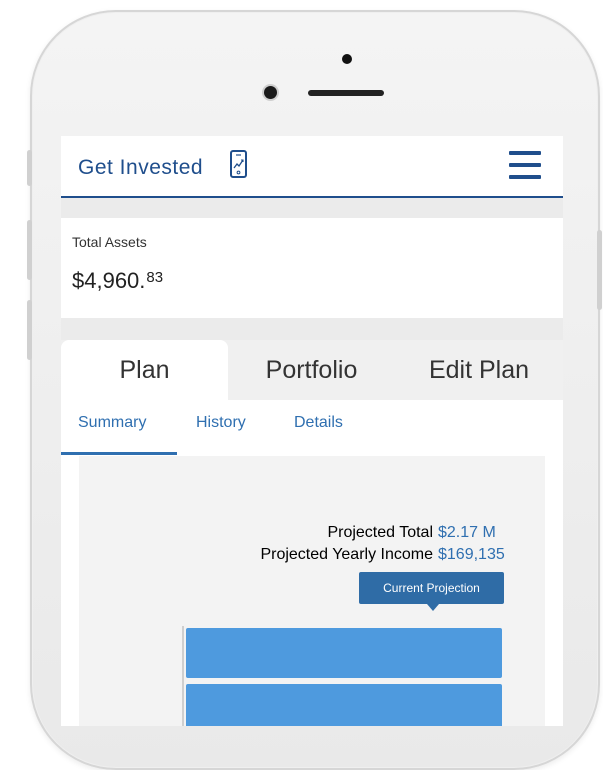  Describe the element at coordinates (346, 93) in the screenshot. I see `earpiece-speaker` at that location.